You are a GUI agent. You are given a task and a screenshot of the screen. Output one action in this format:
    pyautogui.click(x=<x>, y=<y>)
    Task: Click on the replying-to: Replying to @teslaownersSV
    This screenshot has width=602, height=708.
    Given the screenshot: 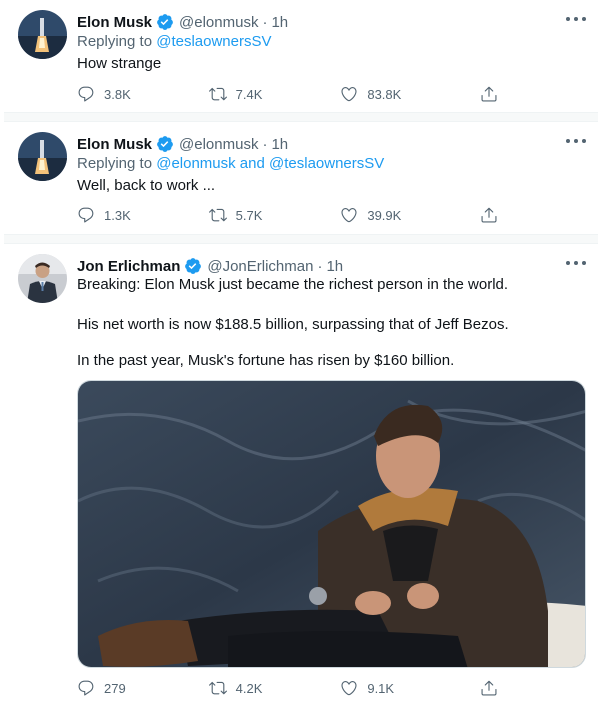 What is the action you would take?
    pyautogui.click(x=174, y=41)
    